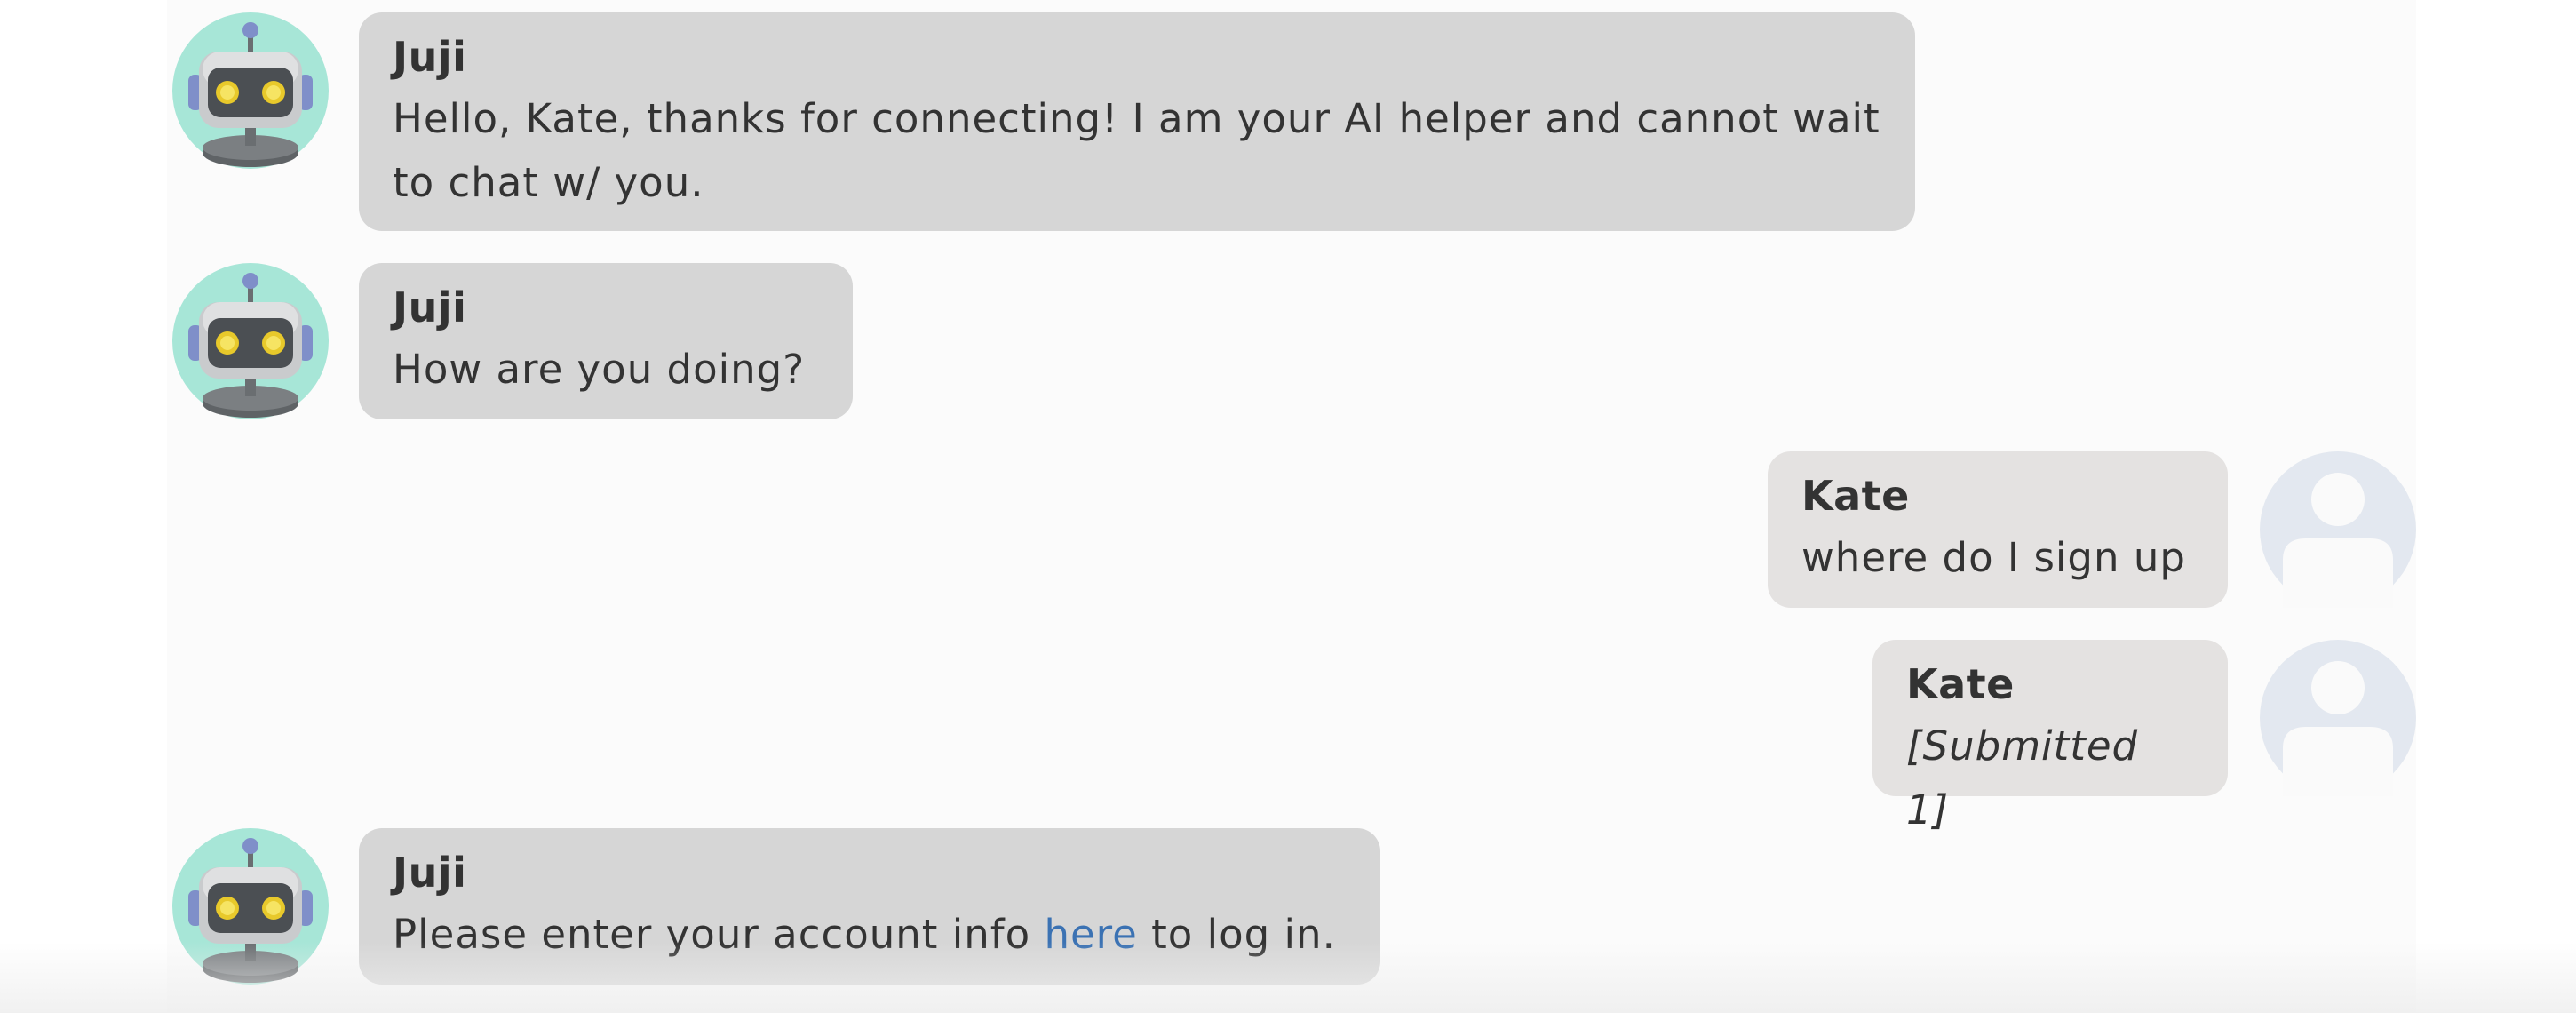  Describe the element at coordinates (1998, 529) in the screenshot. I see `message-bubble-kate: Kate where do I sign up` at that location.